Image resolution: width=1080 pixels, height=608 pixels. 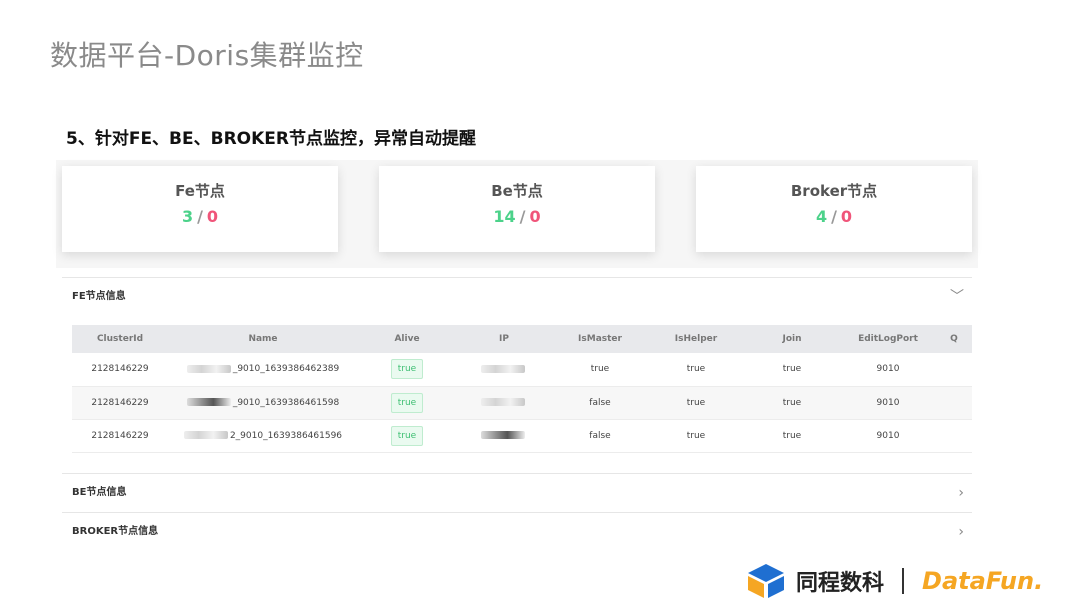 I want to click on column-header: EditLogPort, so click(x=888, y=339).